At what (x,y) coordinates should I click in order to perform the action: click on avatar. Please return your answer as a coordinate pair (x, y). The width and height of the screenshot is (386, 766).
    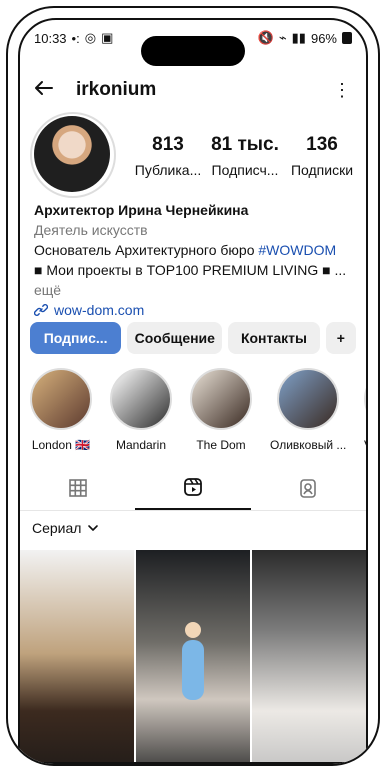
    Looking at the image, I should click on (72, 154).